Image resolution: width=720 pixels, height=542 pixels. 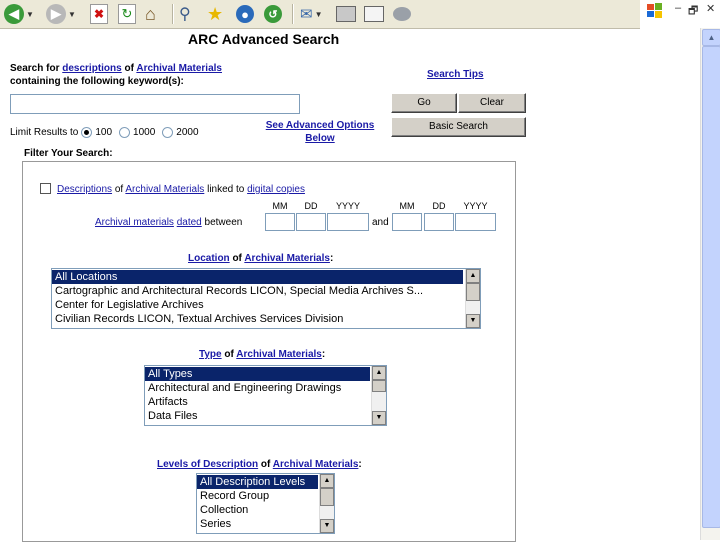 What do you see at coordinates (125, 132) in the screenshot?
I see `limit-1000-radio` at bounding box center [125, 132].